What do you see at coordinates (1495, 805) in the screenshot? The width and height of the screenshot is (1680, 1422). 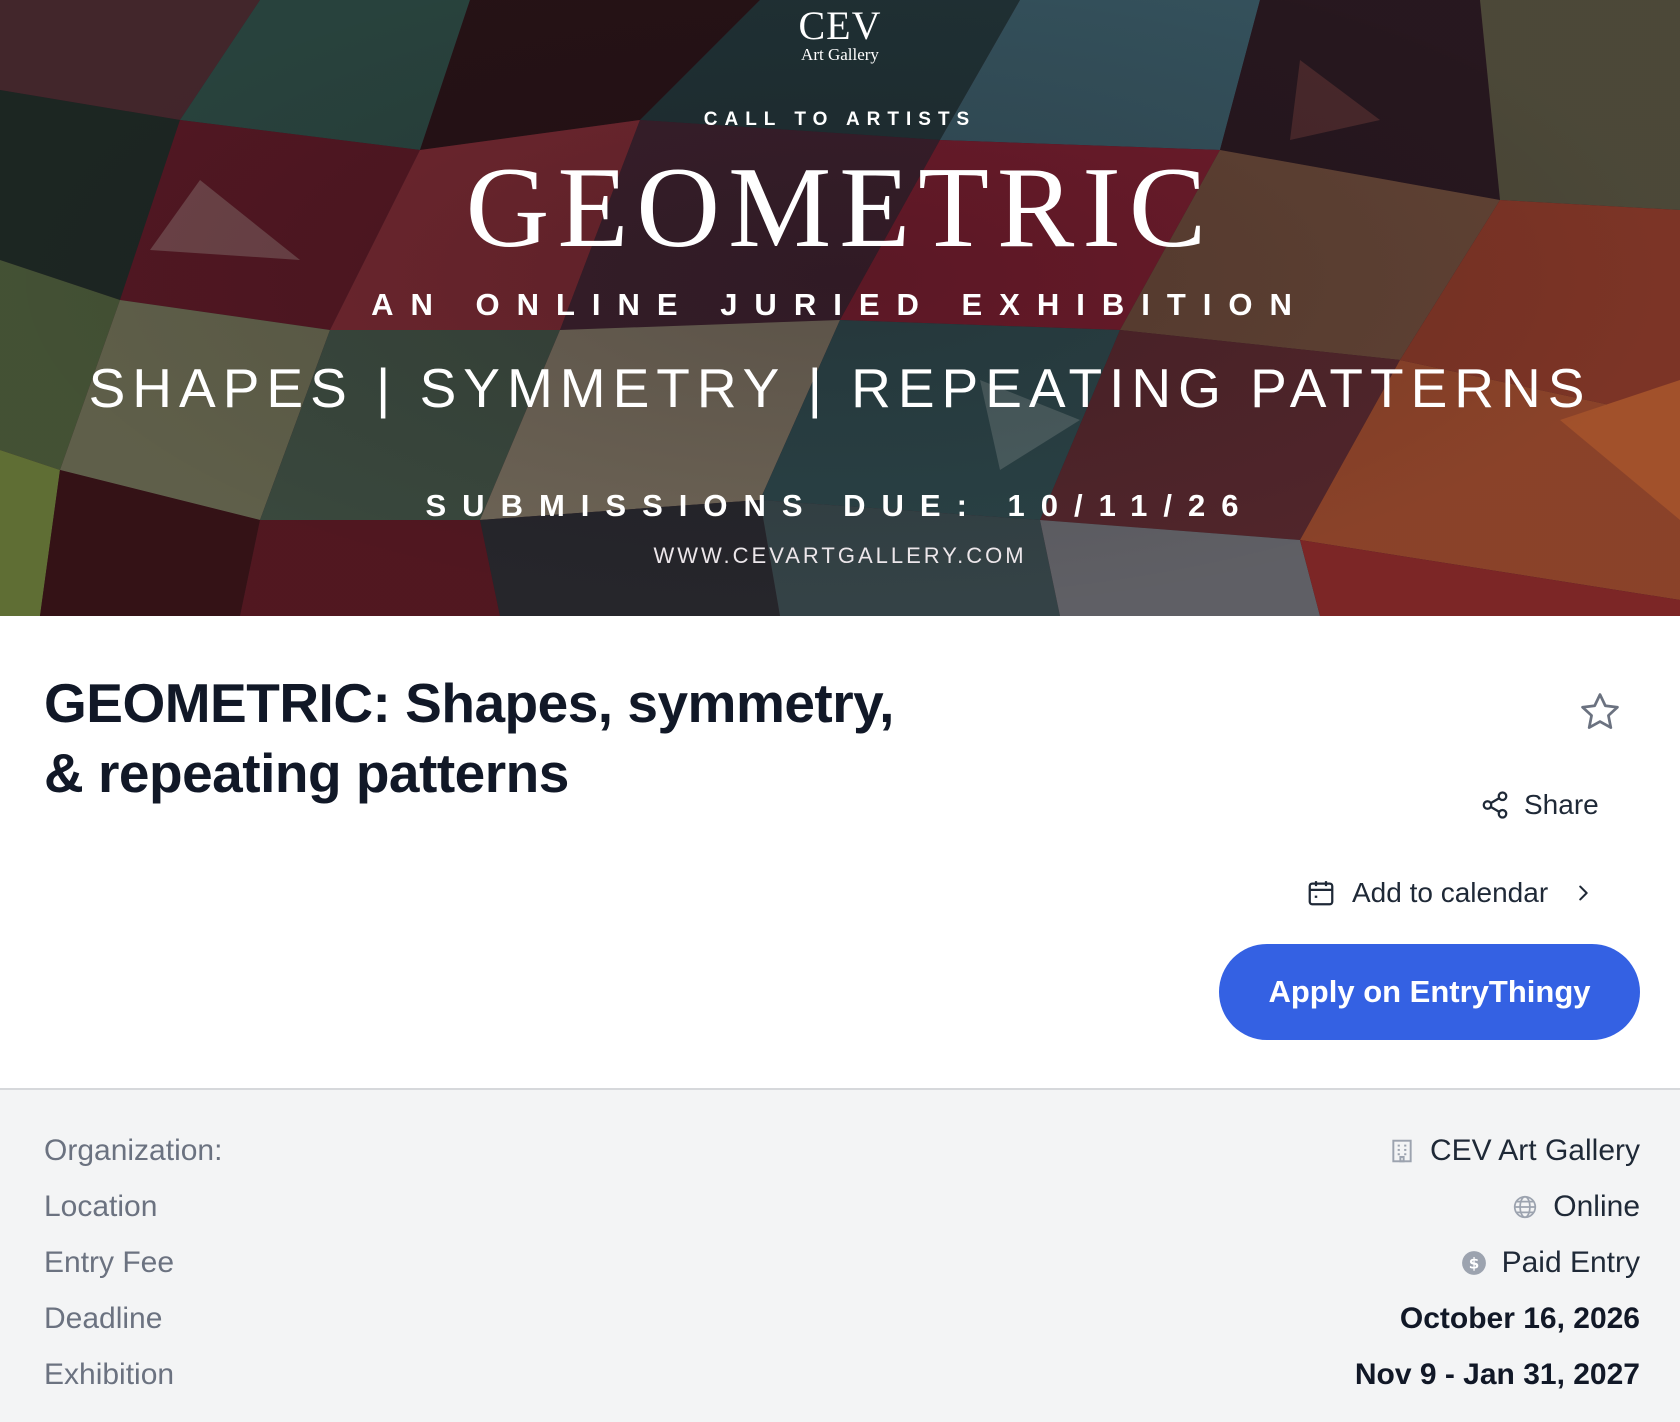 I see `share-icon` at bounding box center [1495, 805].